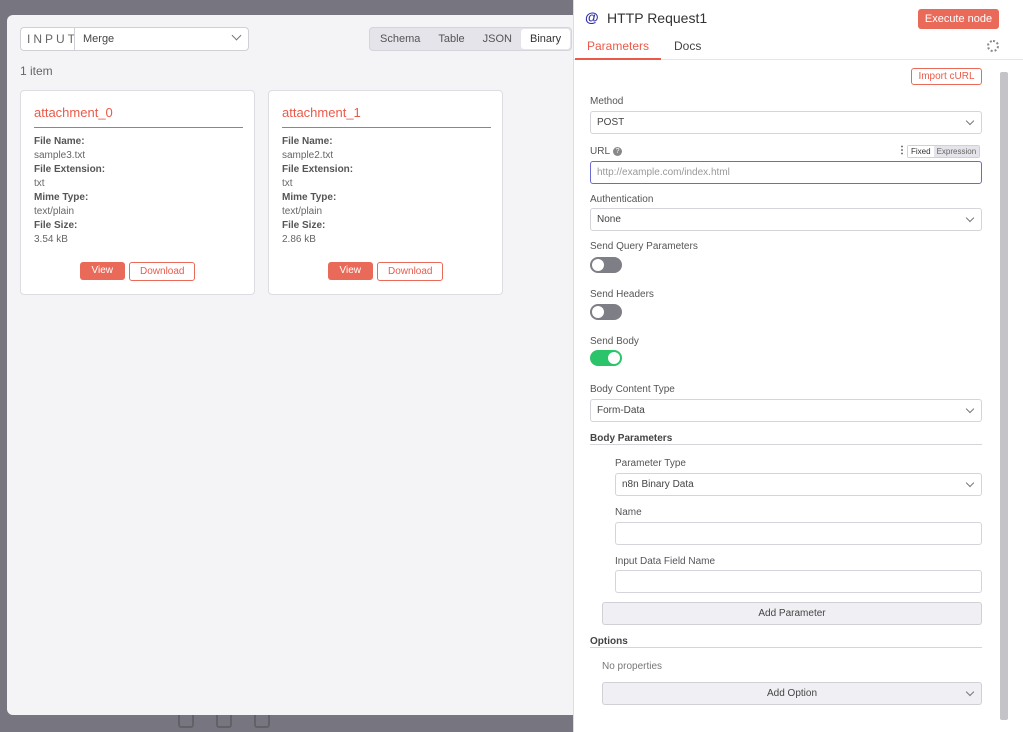 The height and width of the screenshot is (732, 1023). What do you see at coordinates (99, 39) in the screenshot?
I see `input-source-value: Merge` at bounding box center [99, 39].